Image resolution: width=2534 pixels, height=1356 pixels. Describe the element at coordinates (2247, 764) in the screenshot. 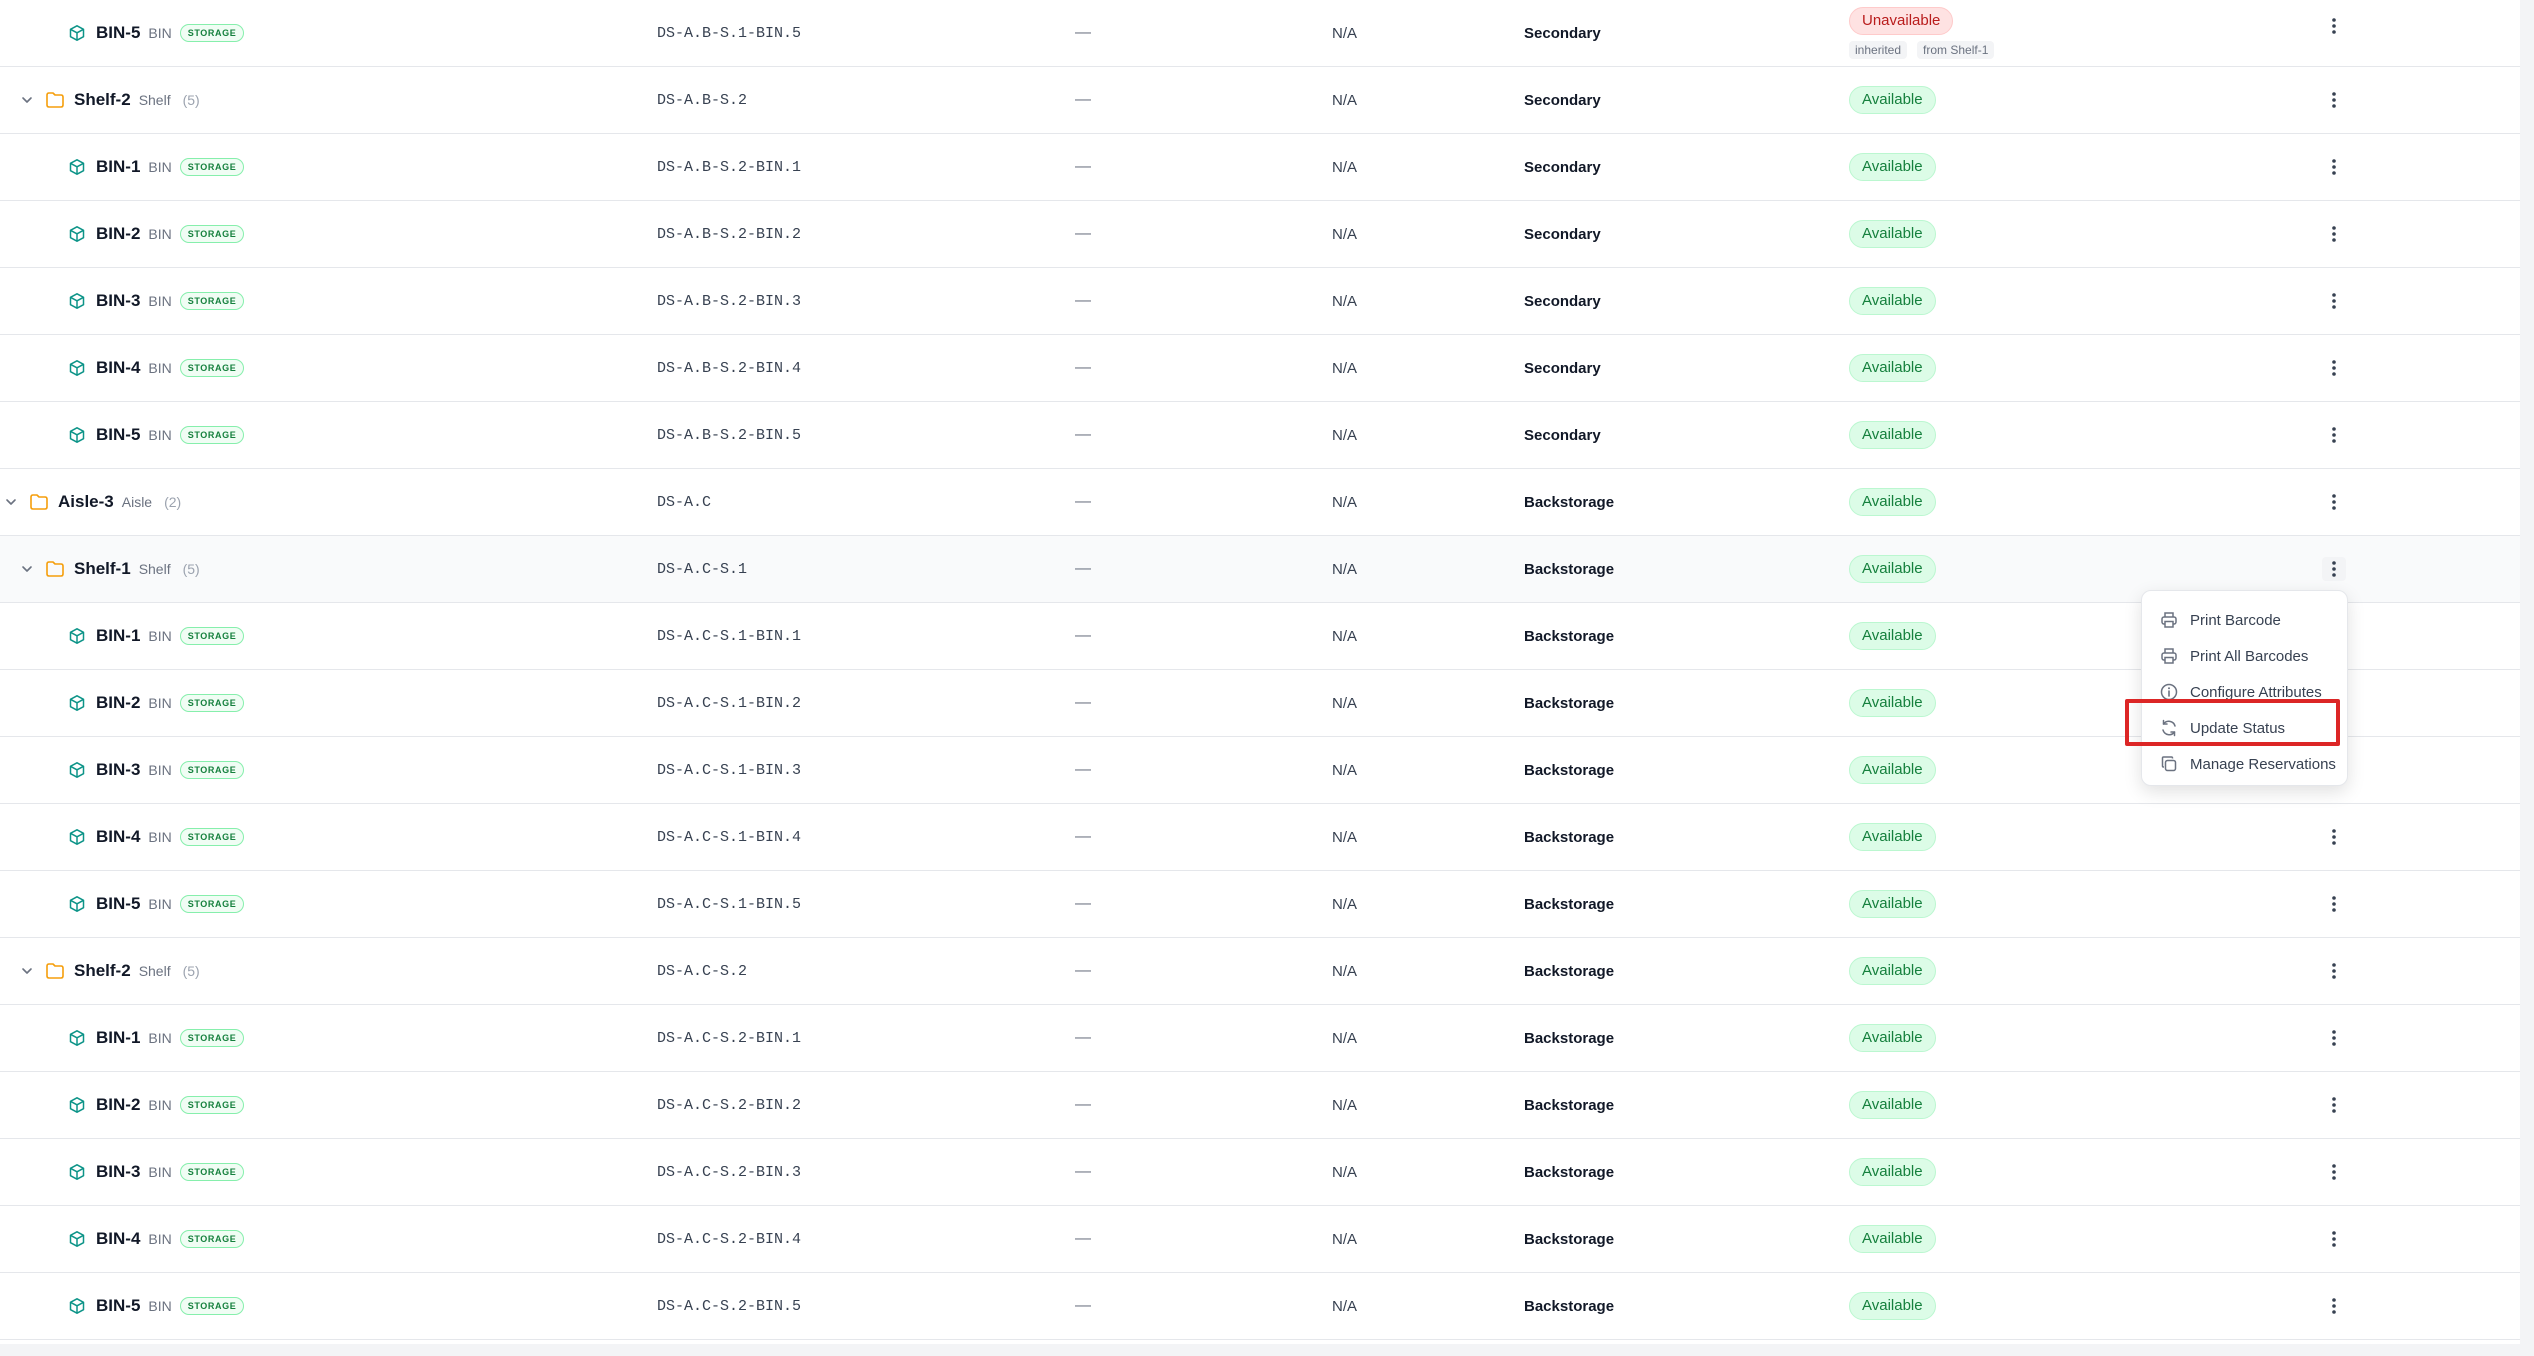

I see `menu-item-manage-reservations: Manage Reservations` at that location.